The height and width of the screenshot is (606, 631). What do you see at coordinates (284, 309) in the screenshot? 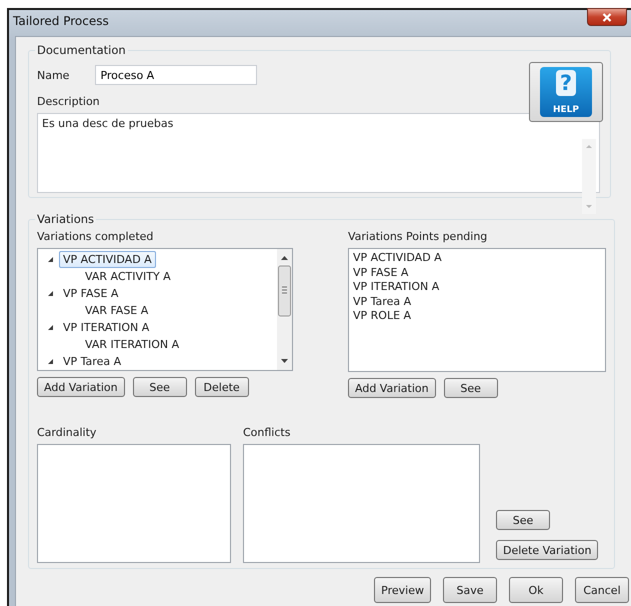
I see `scrollbar` at bounding box center [284, 309].